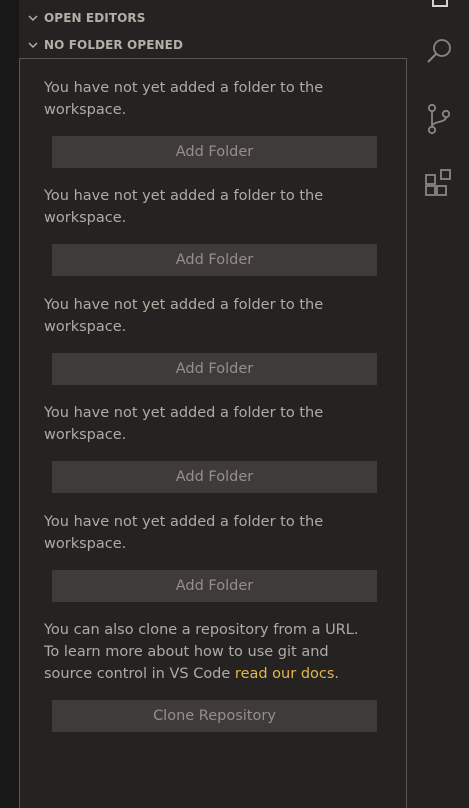 The width and height of the screenshot is (469, 808). I want to click on search-icon, so click(439, 53).